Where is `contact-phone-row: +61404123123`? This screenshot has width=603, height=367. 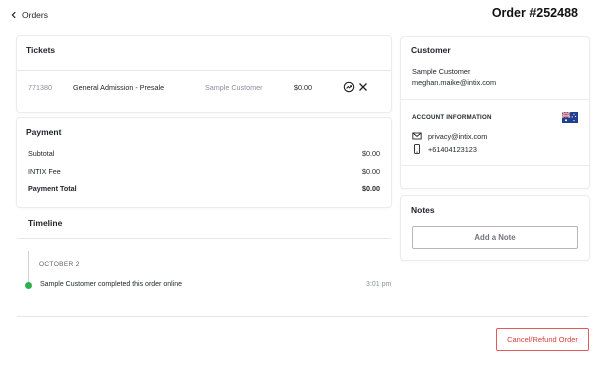
contact-phone-row: +61404123123 is located at coordinates (444, 149).